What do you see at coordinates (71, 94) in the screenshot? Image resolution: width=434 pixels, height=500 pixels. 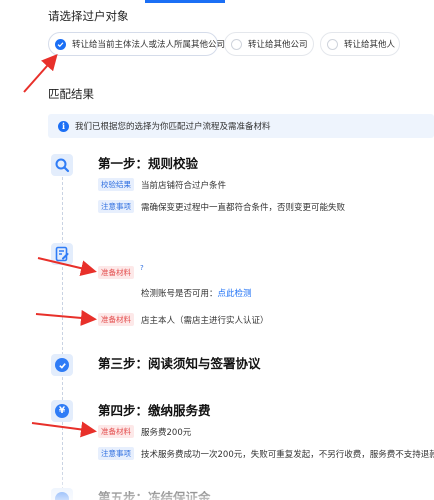 I see `match-result-title: 匹配结果` at bounding box center [71, 94].